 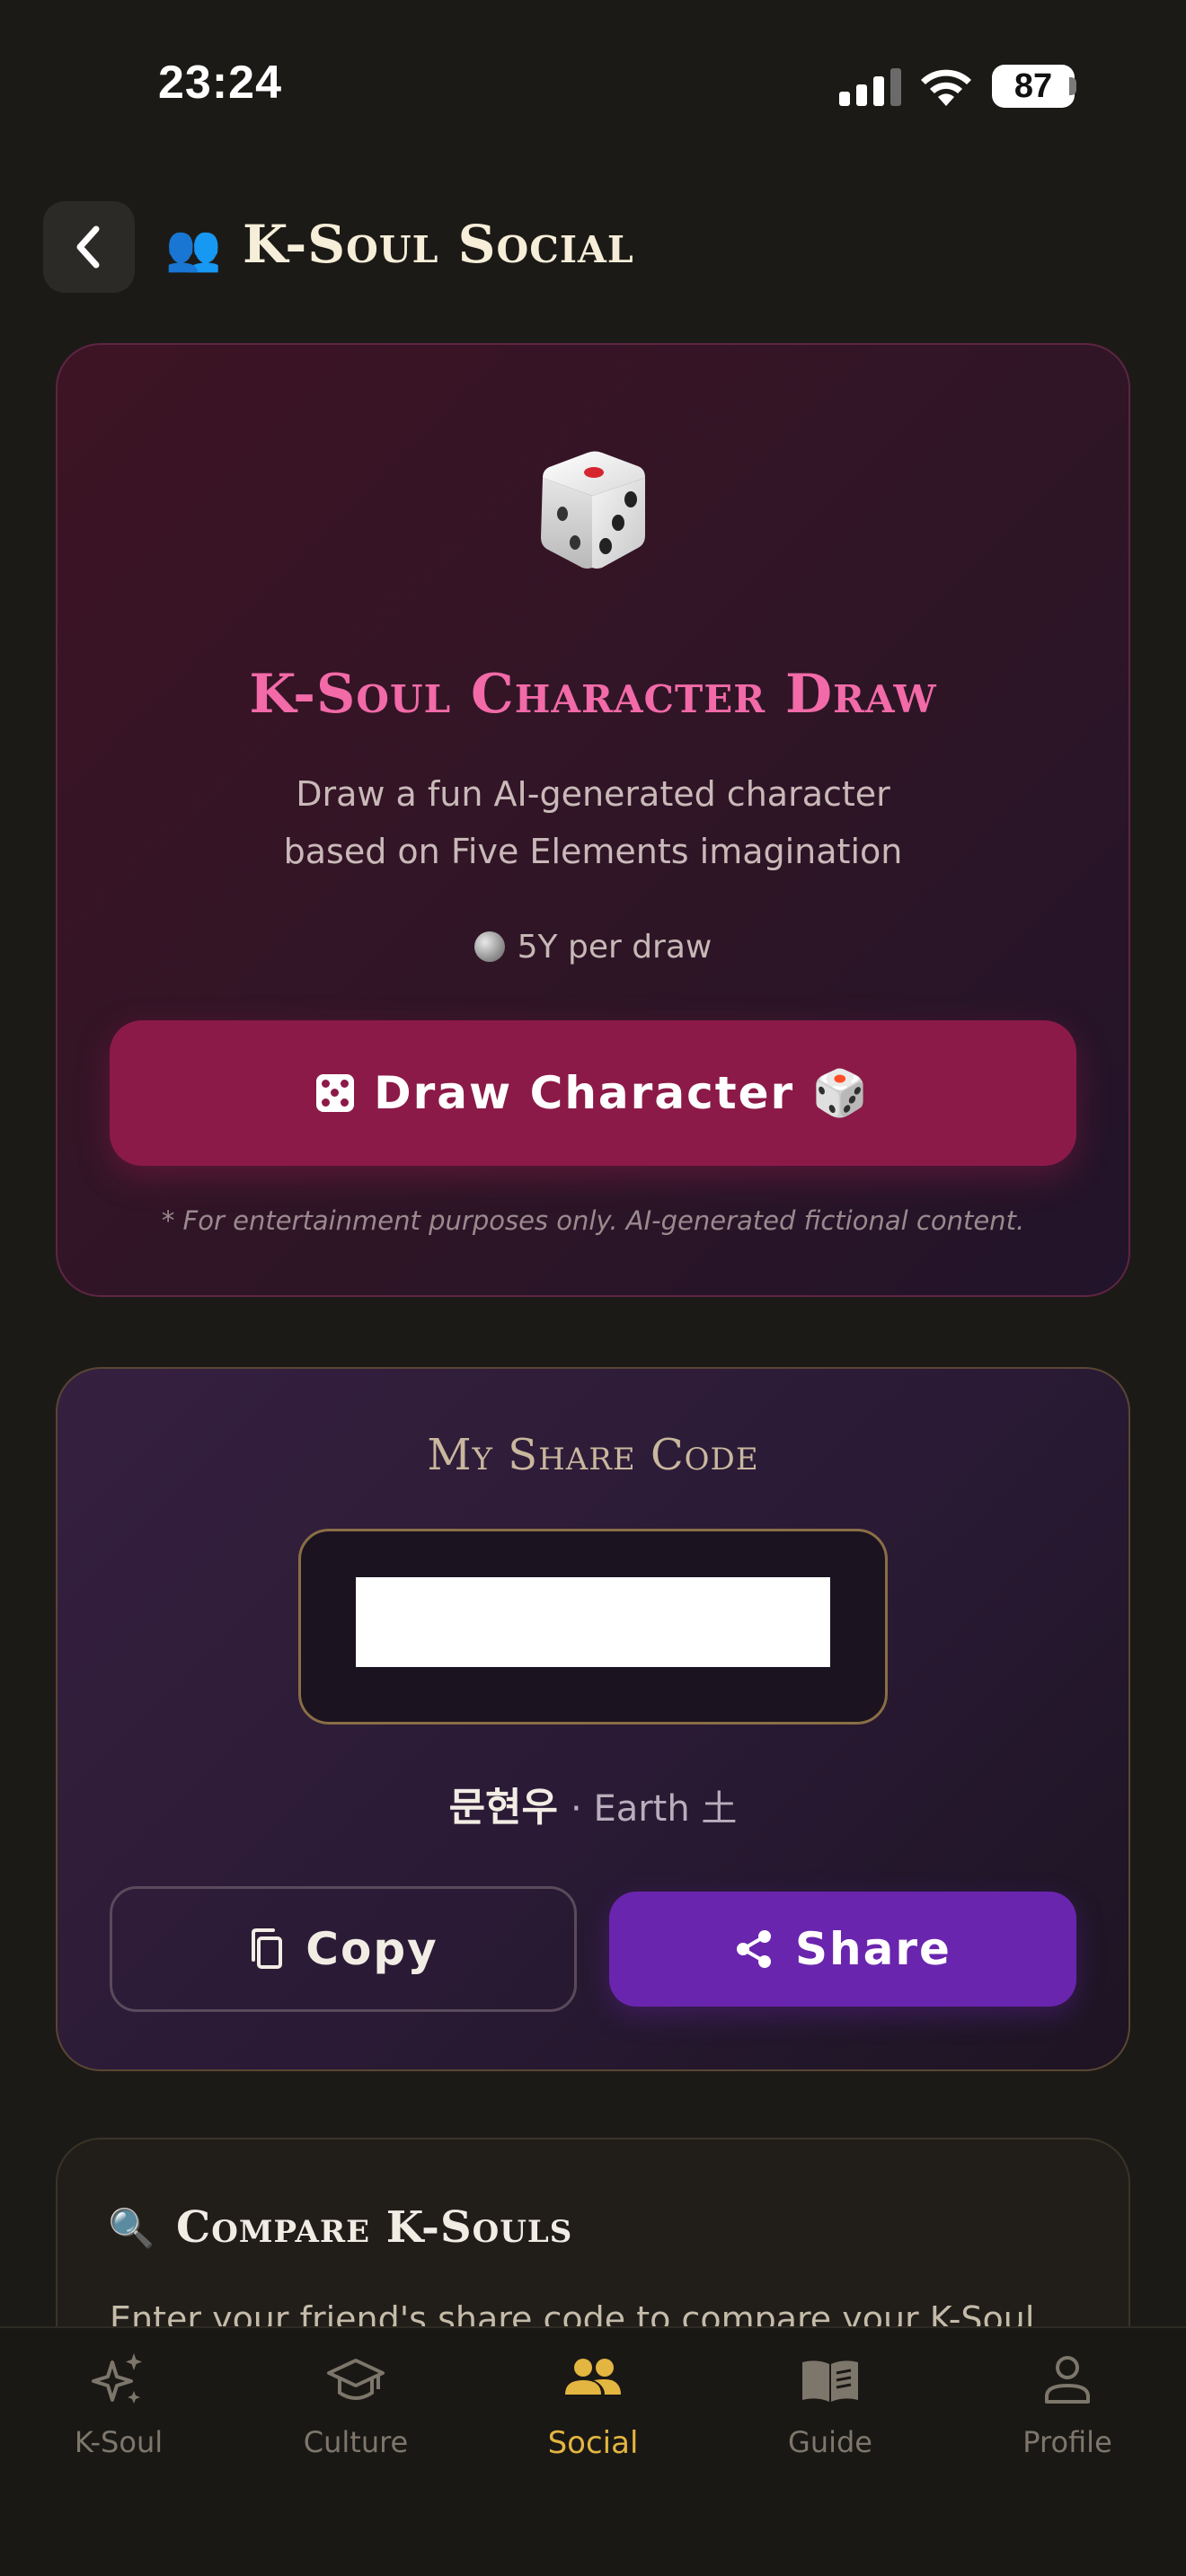 What do you see at coordinates (503, 1808) in the screenshot?
I see `user-name: 문현우` at bounding box center [503, 1808].